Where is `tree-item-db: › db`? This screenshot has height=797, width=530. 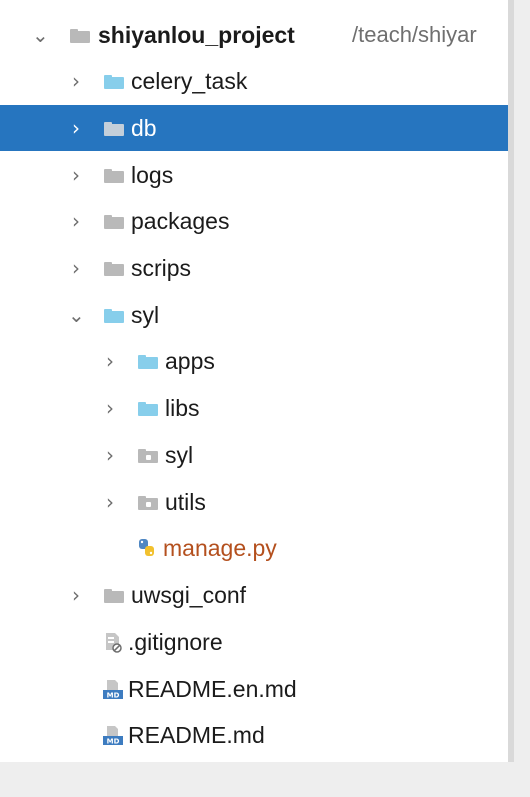
tree-item-db: › db is located at coordinates (254, 128).